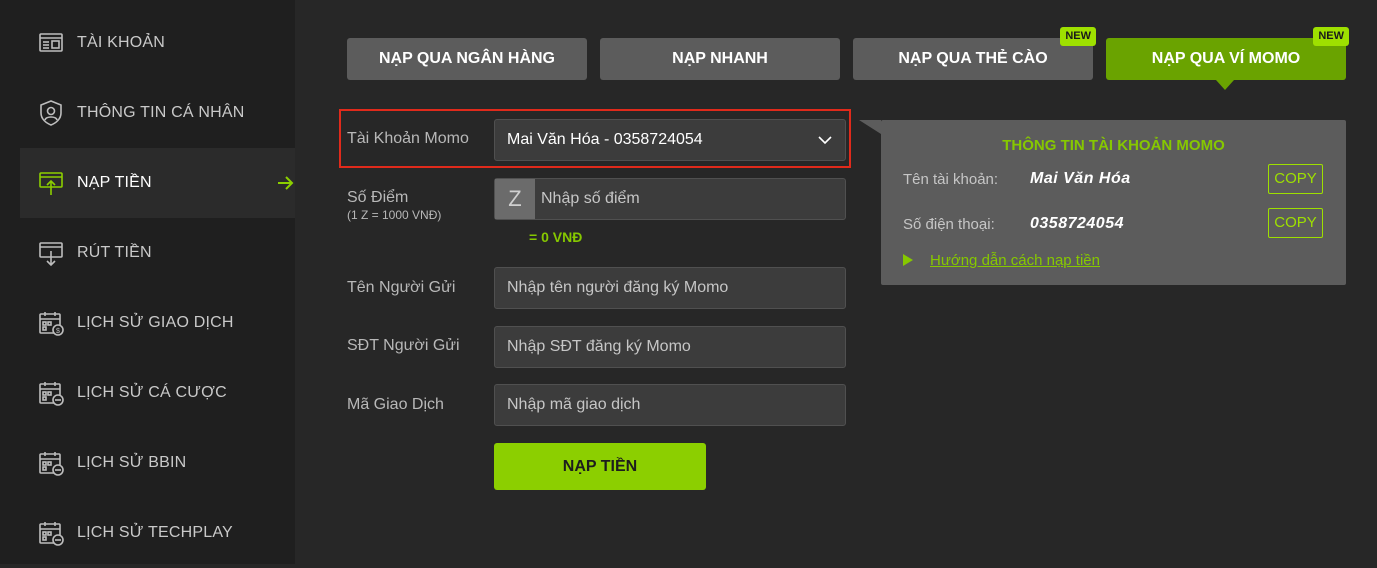  Describe the element at coordinates (395, 404) in the screenshot. I see `transaction-code-label: Mã Giao Dịch` at that location.